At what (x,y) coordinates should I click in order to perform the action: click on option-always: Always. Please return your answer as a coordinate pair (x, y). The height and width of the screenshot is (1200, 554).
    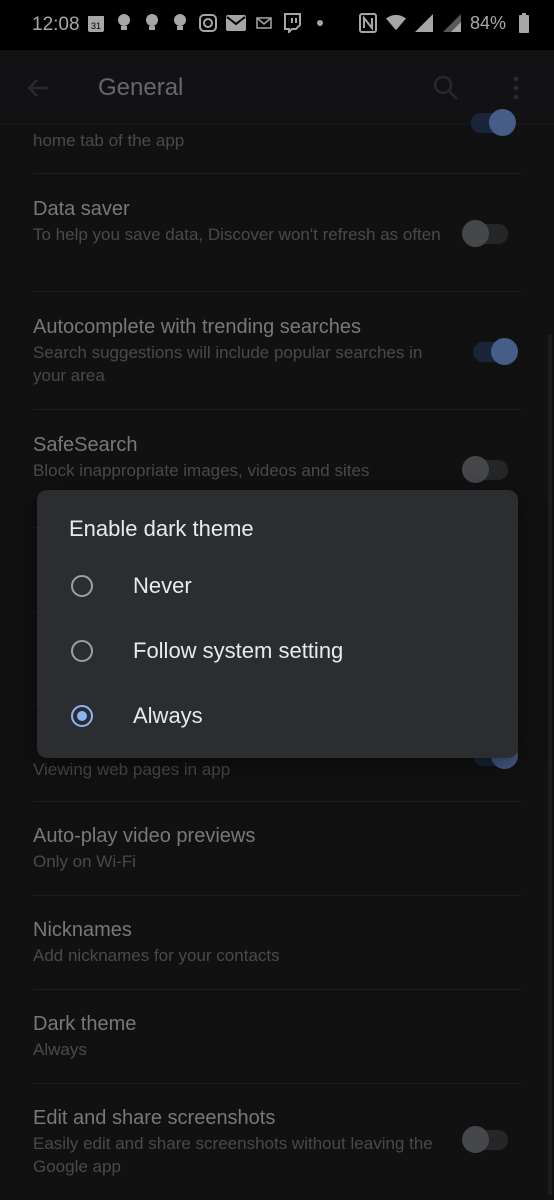
    Looking at the image, I should click on (277, 721).